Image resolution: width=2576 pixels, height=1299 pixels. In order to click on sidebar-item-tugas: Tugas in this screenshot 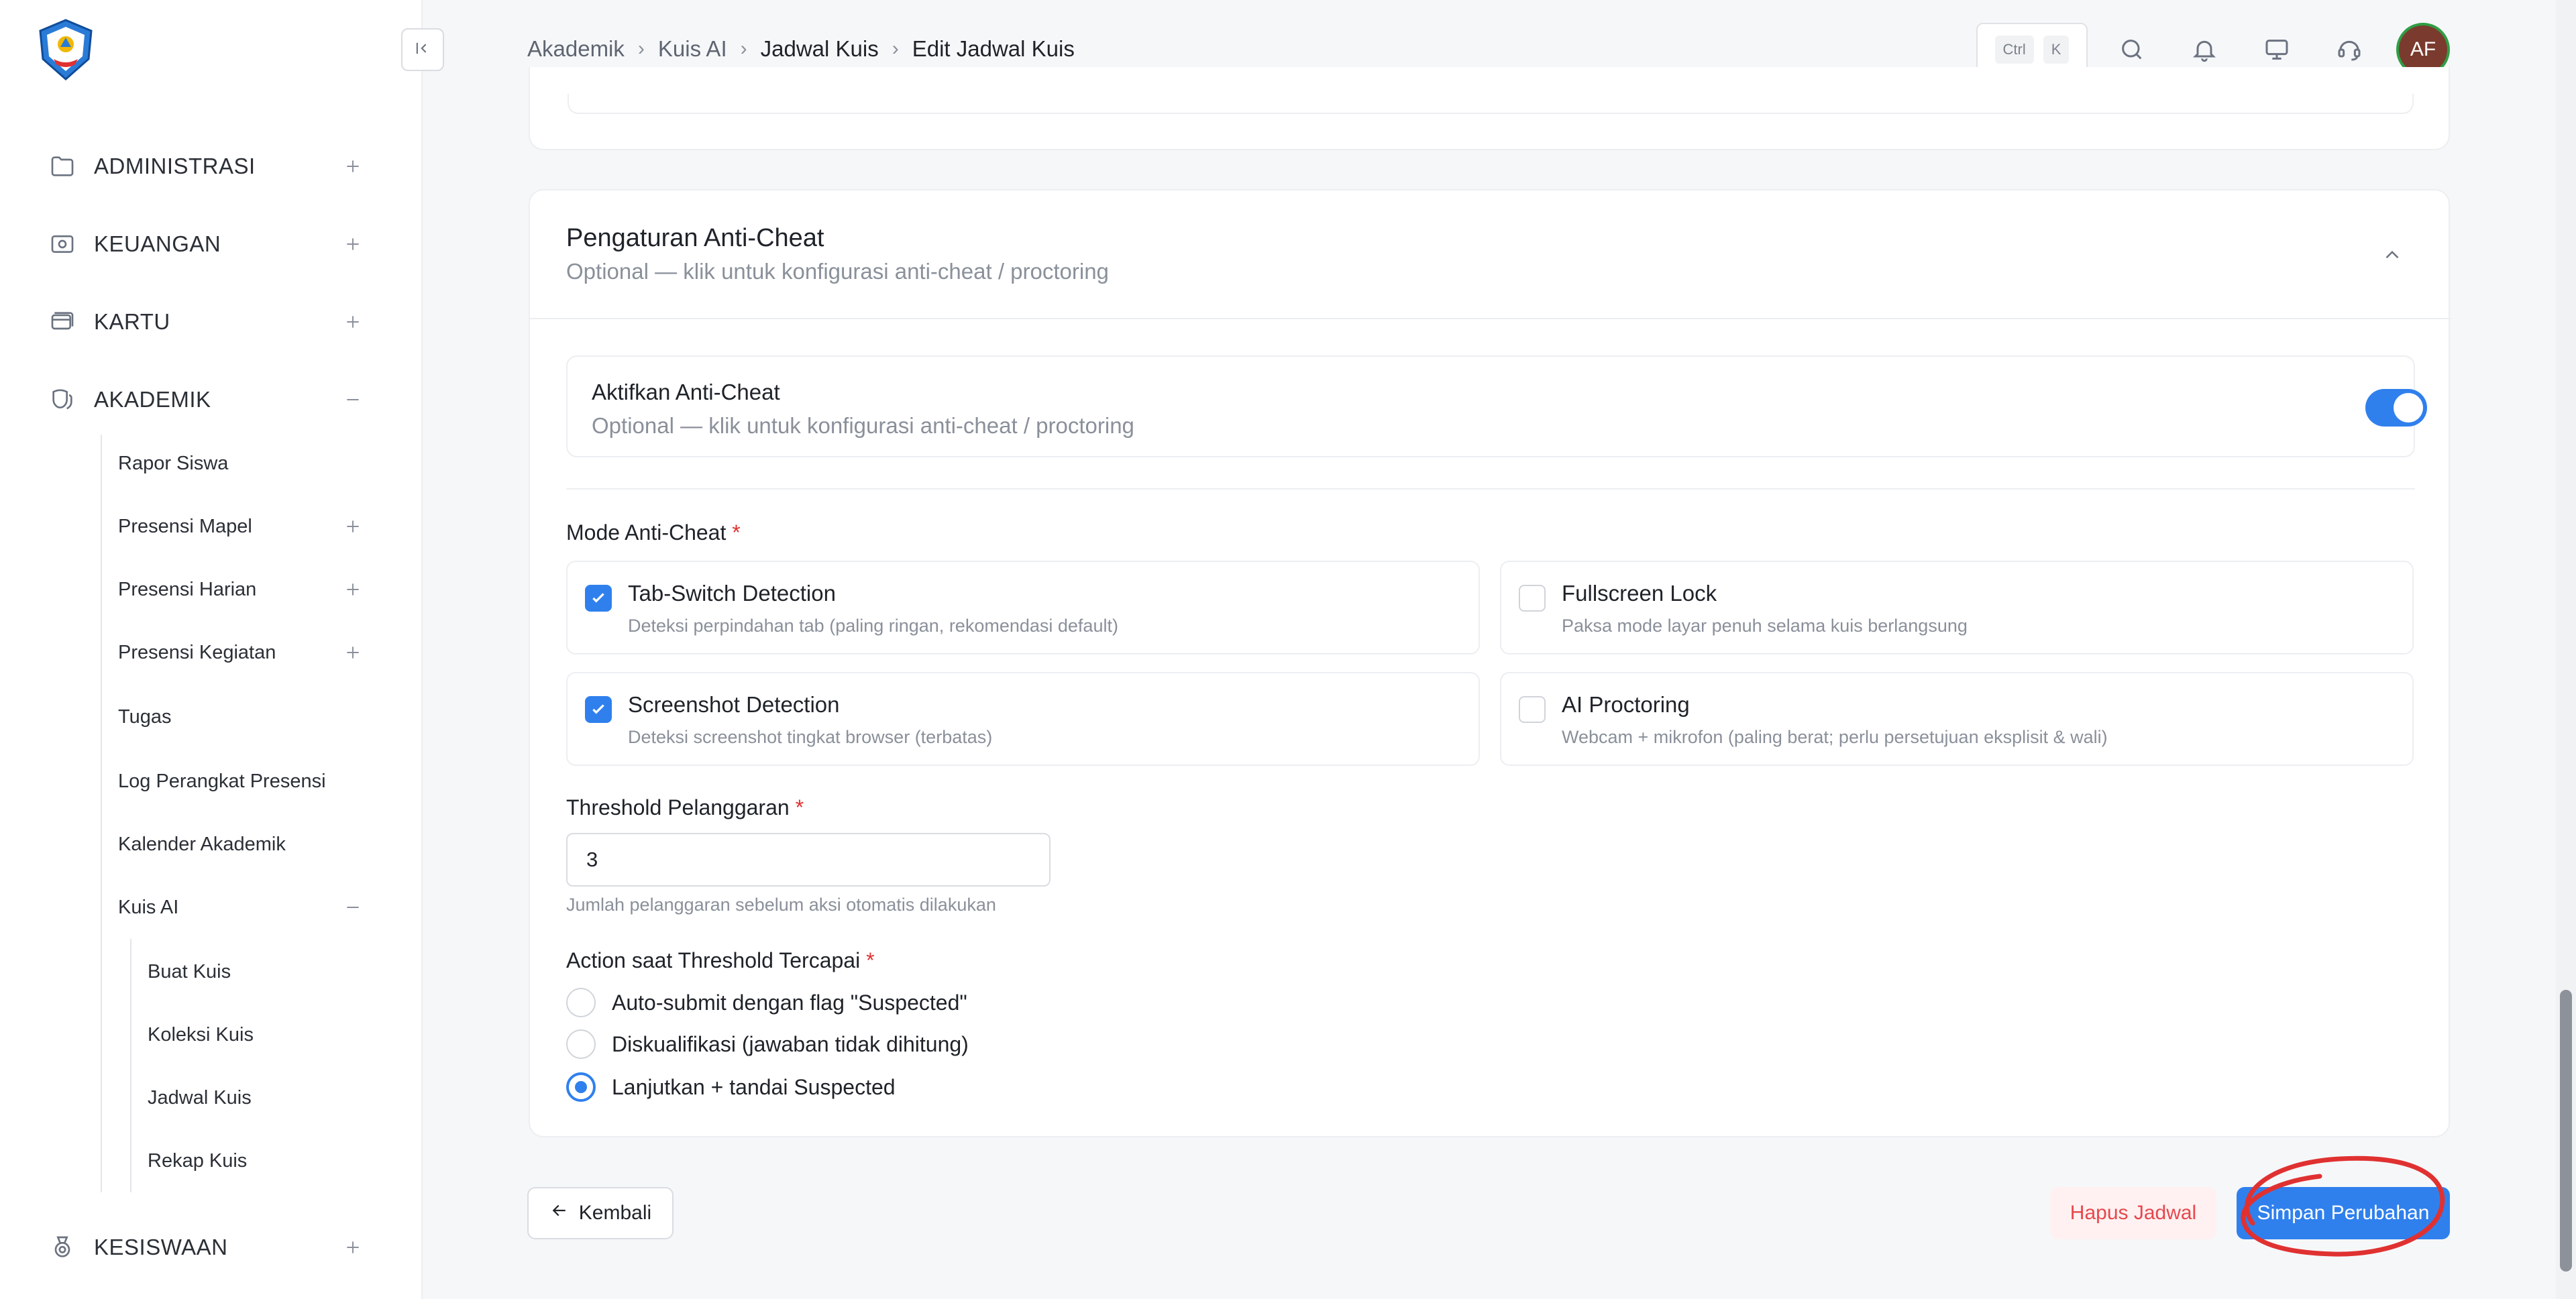, I will do `click(211, 717)`.